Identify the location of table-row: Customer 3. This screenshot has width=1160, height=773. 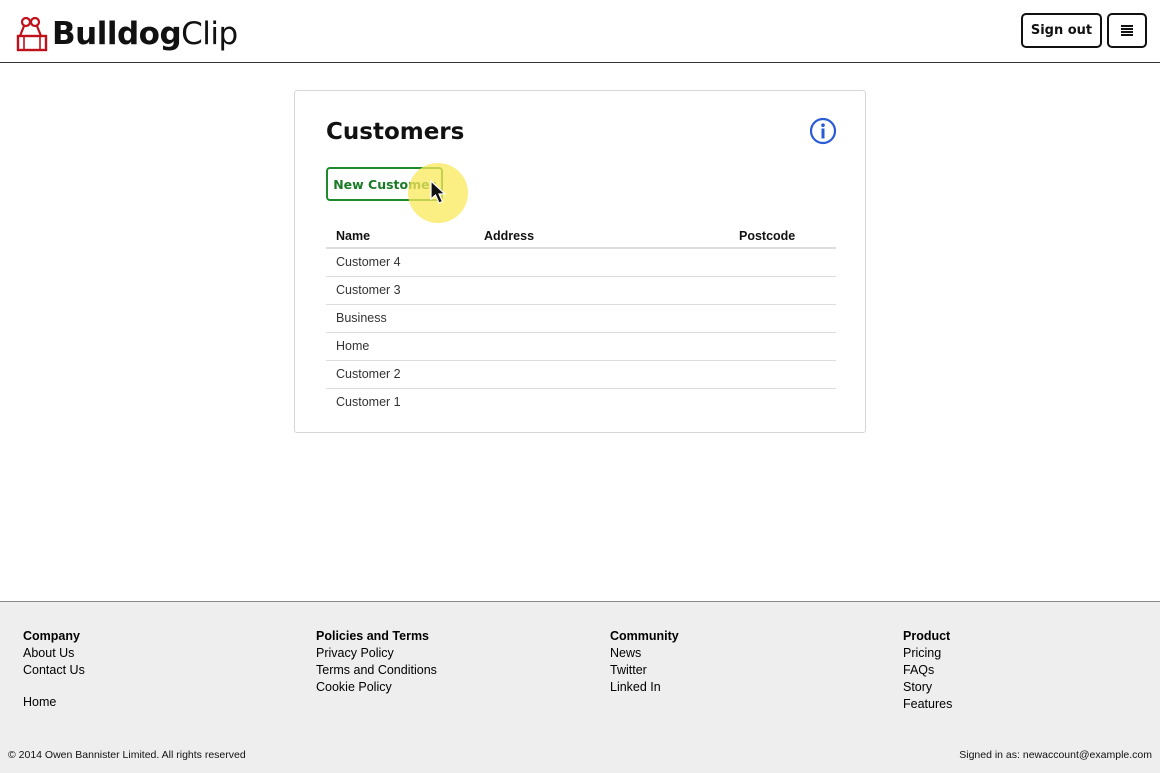
(581, 290).